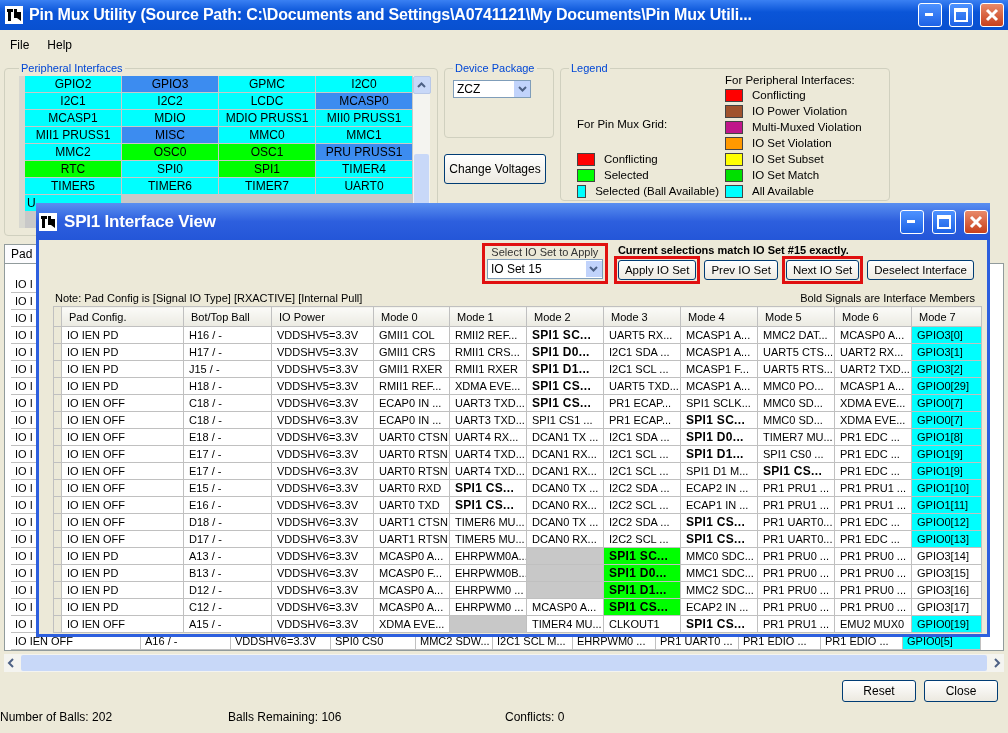 This screenshot has width=1008, height=733. I want to click on interface-cell: PRU PRUSS1, so click(364, 152).